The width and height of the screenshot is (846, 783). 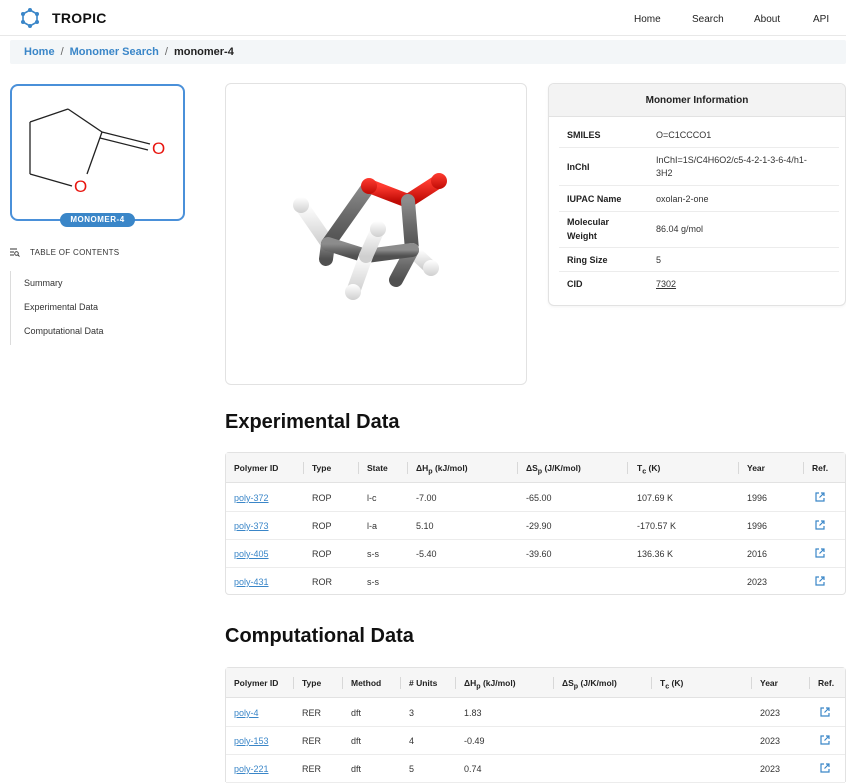 What do you see at coordinates (251, 554) in the screenshot?
I see `polymer-id-link: poly-405` at bounding box center [251, 554].